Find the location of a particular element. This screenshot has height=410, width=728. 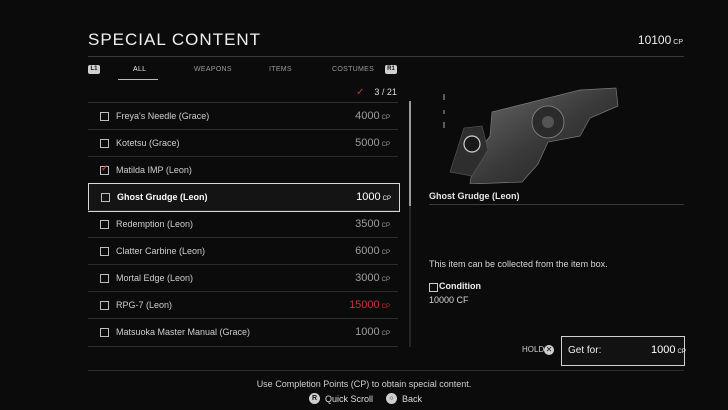

item-price: 3000 CP is located at coordinates (372, 278).